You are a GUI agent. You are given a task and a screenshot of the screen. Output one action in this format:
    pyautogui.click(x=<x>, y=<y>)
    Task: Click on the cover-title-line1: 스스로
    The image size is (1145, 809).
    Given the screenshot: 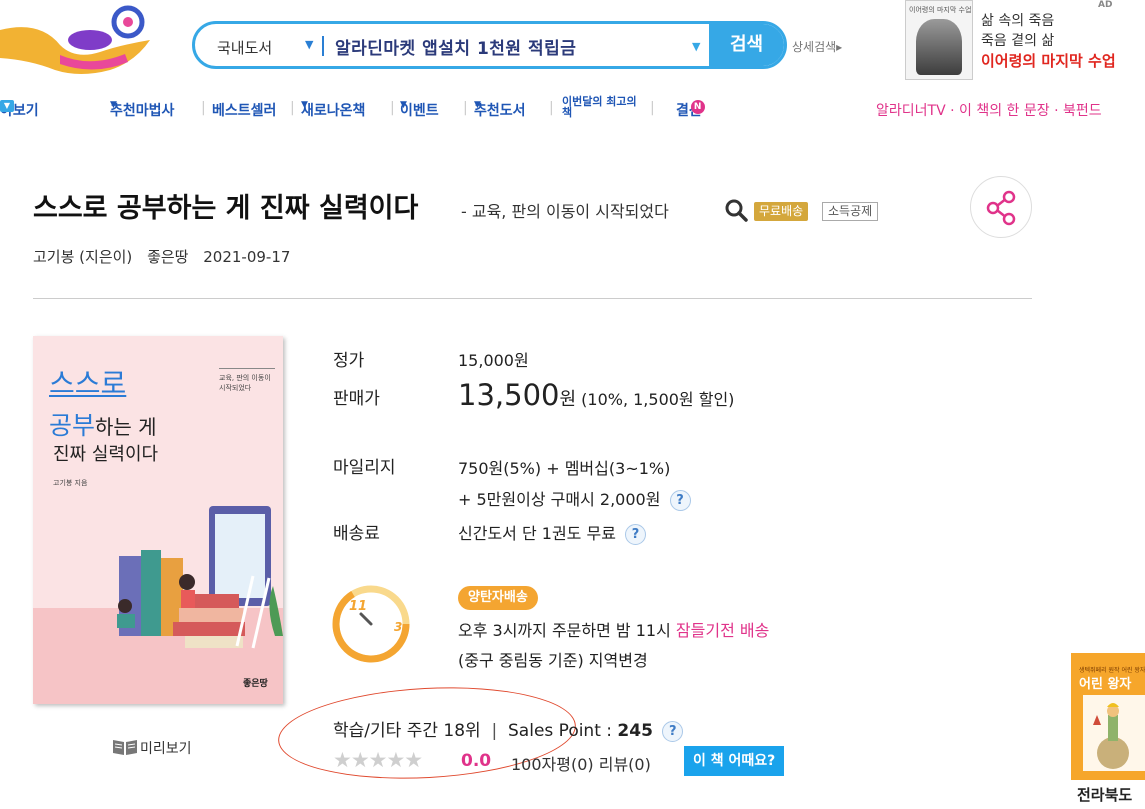 What is the action you would take?
    pyautogui.click(x=88, y=383)
    